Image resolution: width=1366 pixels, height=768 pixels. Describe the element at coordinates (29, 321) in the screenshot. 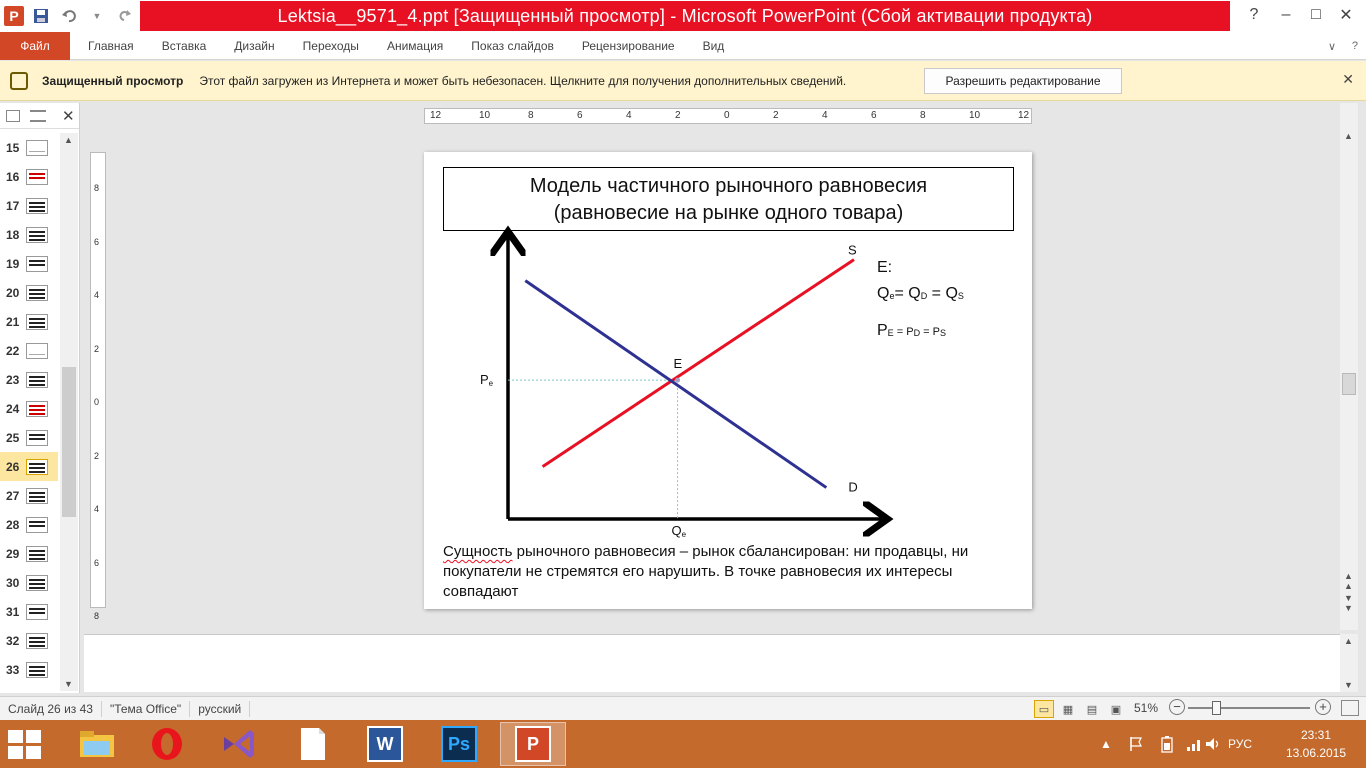

I see `slide-thumbnail: 21` at that location.